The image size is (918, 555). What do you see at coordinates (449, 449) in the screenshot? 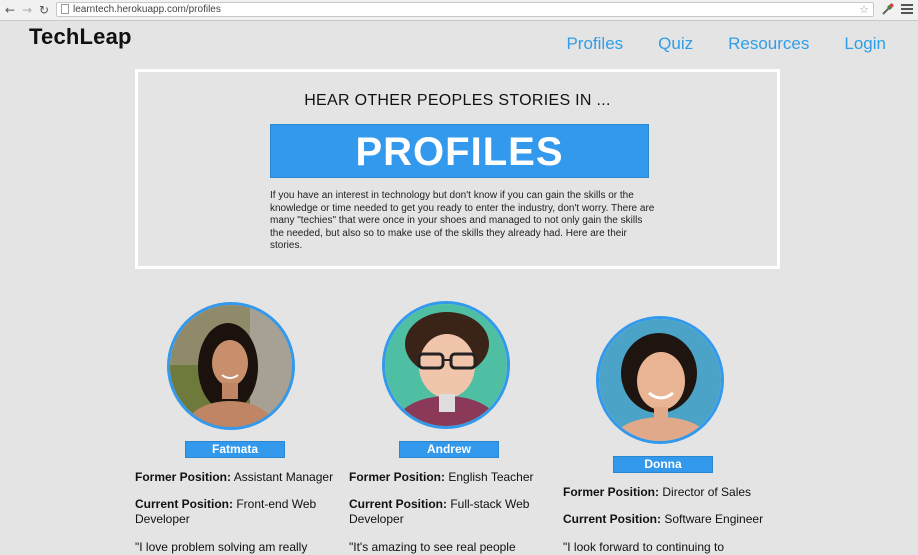
I see `profile-name-andrew: Andrew` at bounding box center [449, 449].